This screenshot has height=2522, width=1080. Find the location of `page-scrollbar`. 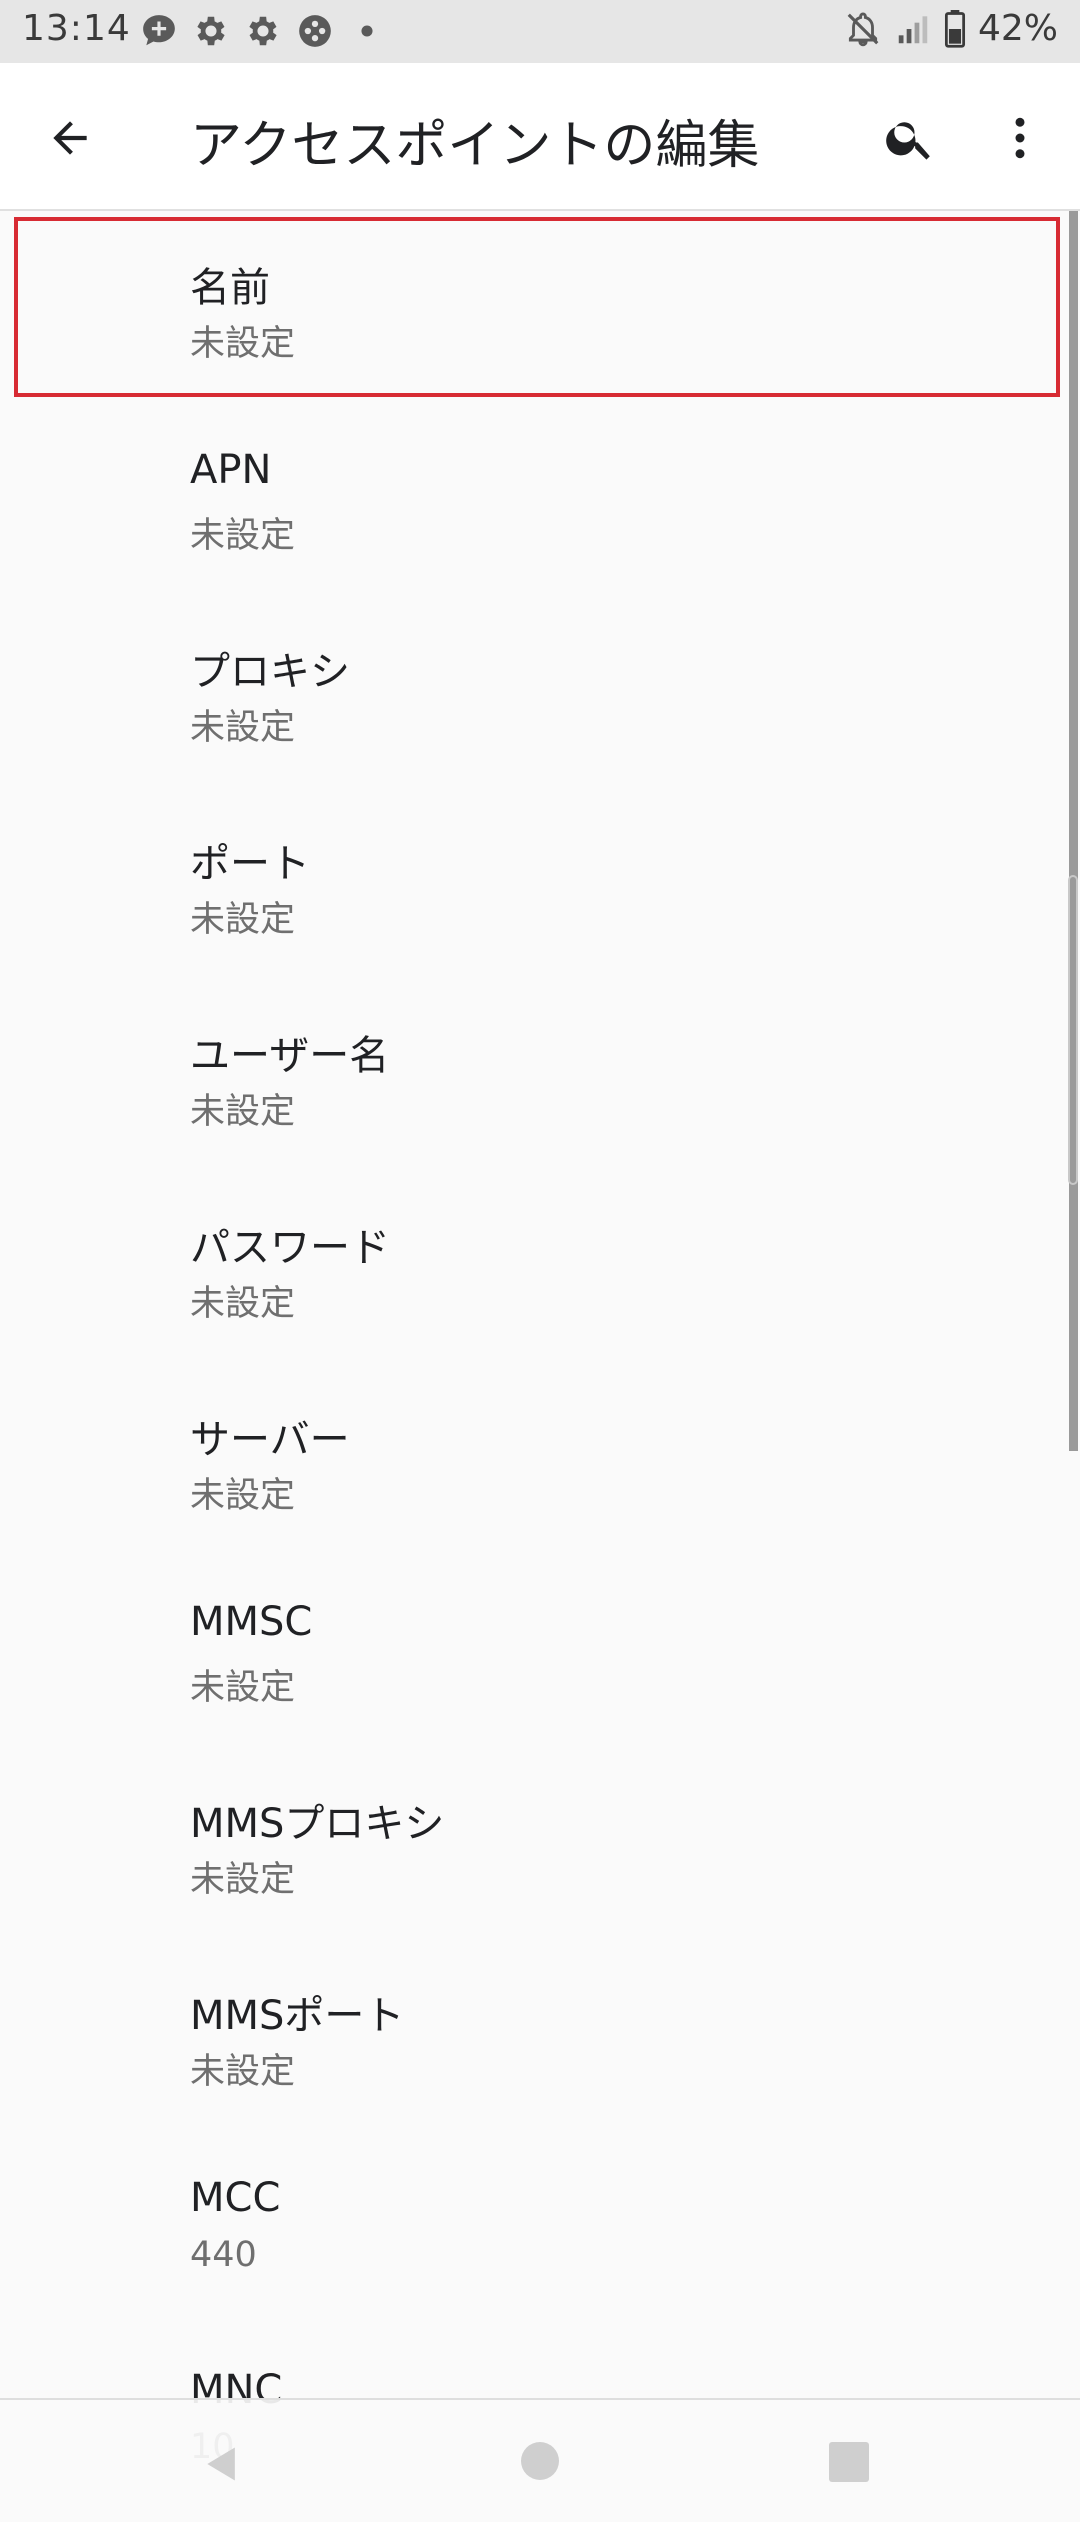

page-scrollbar is located at coordinates (1073, 831).